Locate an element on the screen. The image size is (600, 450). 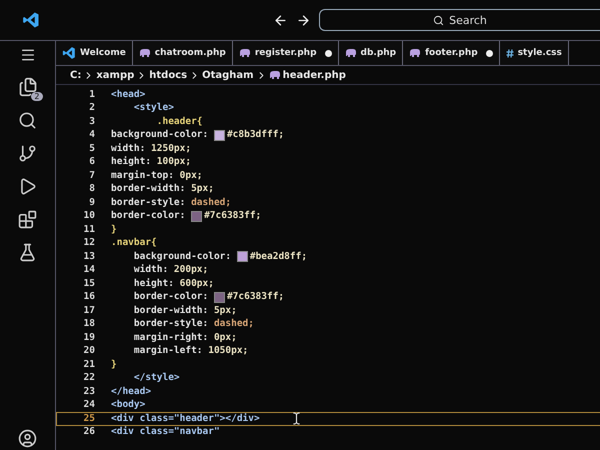
code-token: 1050px; is located at coordinates (228, 351).